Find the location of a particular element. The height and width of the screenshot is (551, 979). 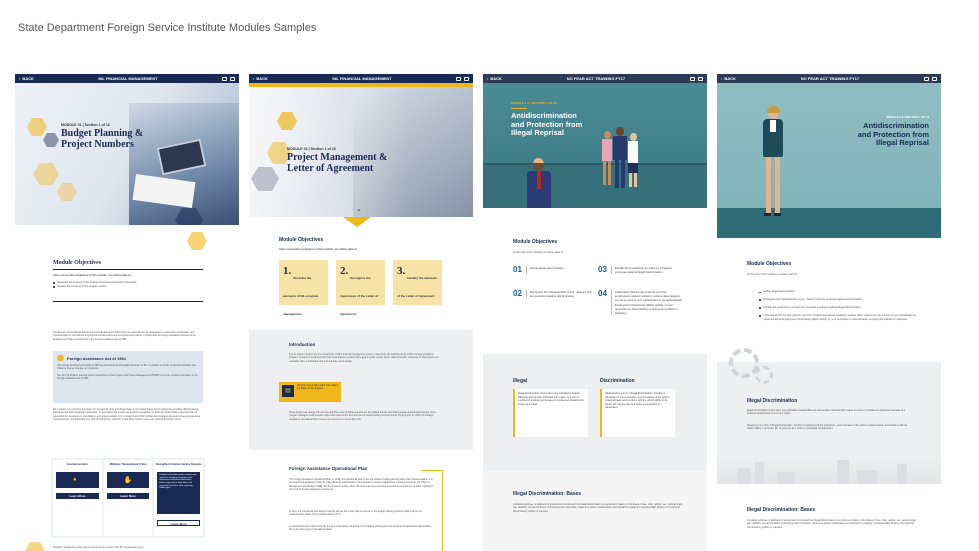

introduction-heading: Introduction is located at coordinates (302, 344).